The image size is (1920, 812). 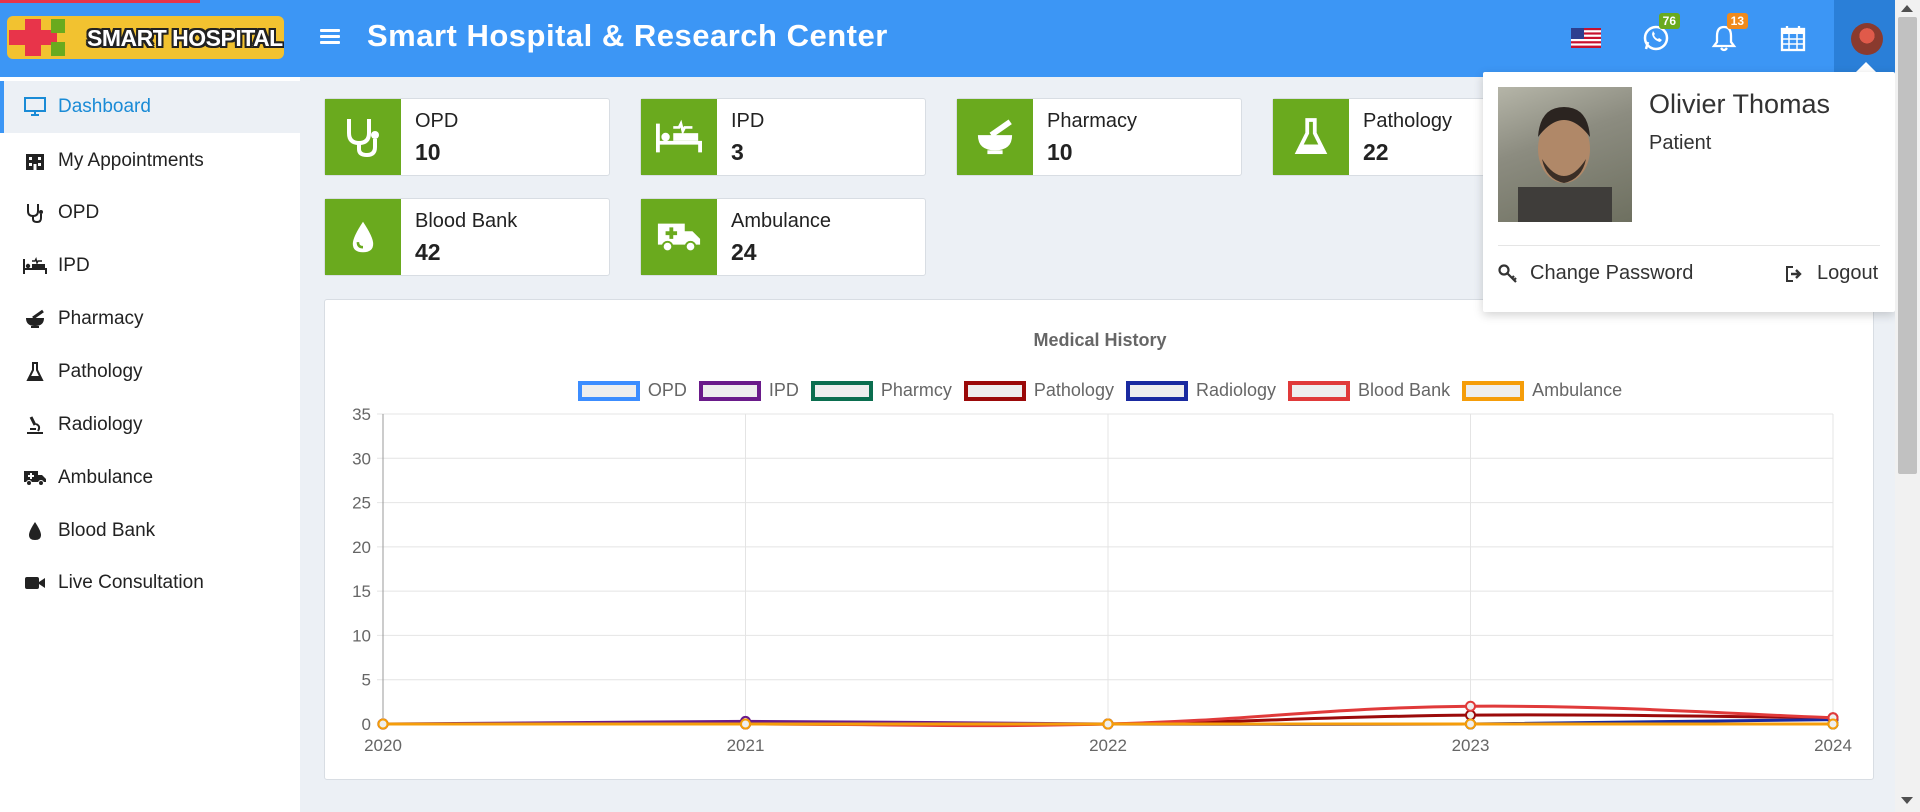 What do you see at coordinates (35, 583) in the screenshot?
I see `video-camera-icon` at bounding box center [35, 583].